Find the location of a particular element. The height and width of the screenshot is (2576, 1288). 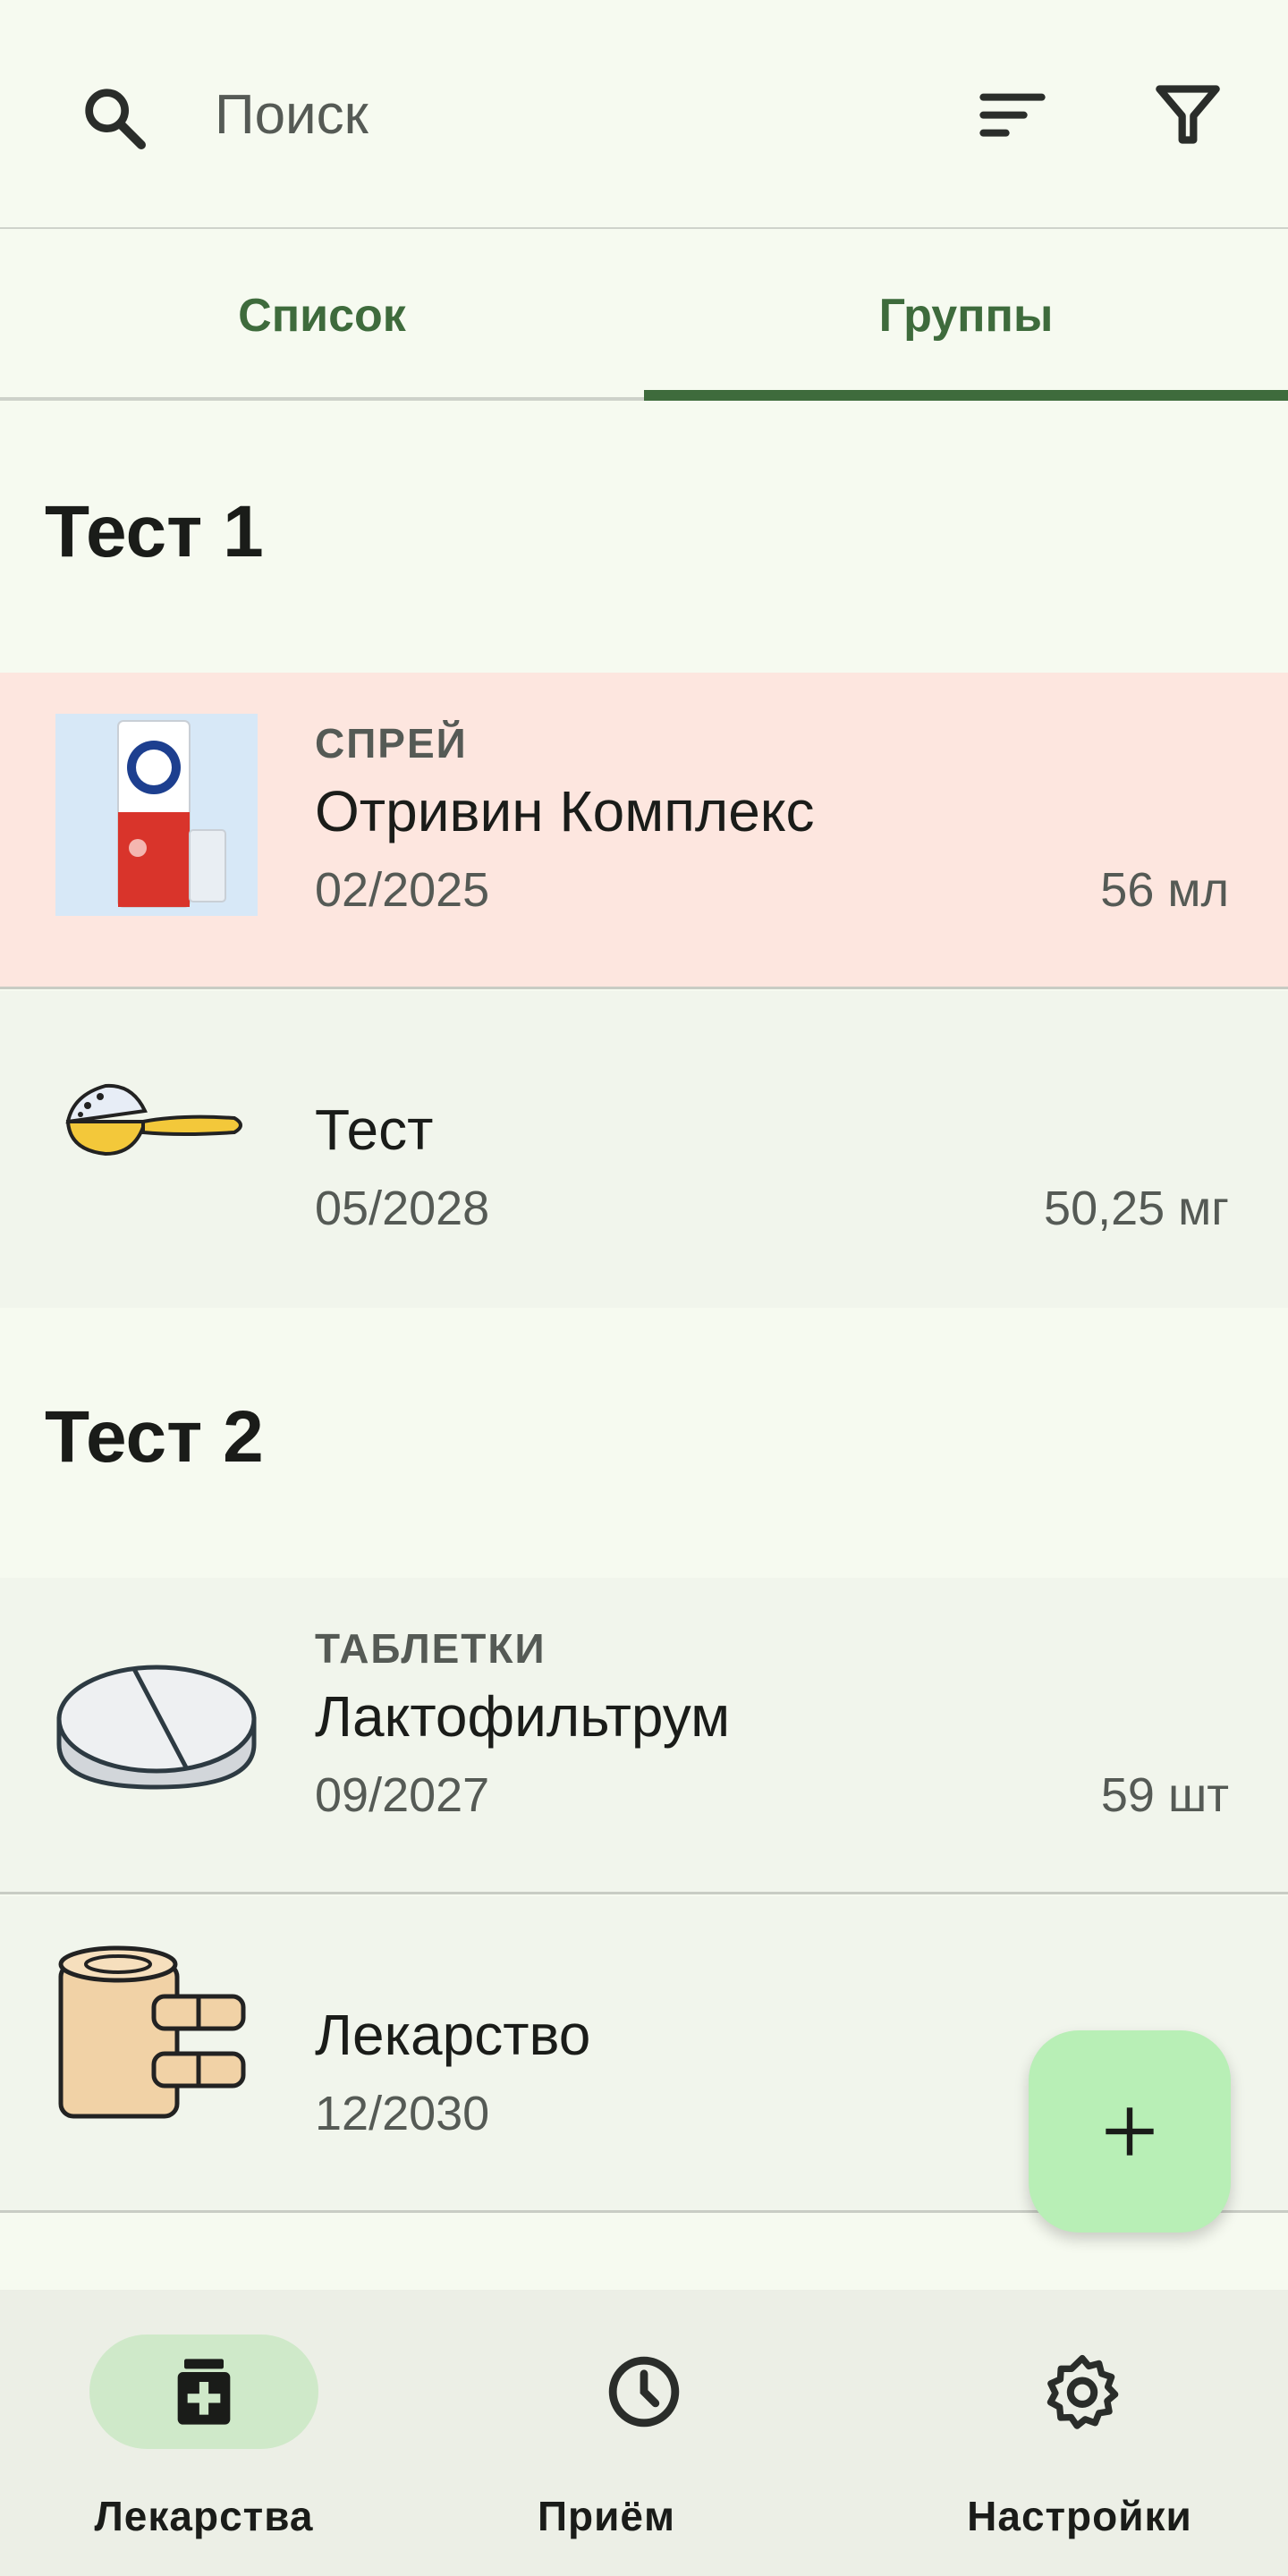

group-header: Тест 1 is located at coordinates (154, 531).